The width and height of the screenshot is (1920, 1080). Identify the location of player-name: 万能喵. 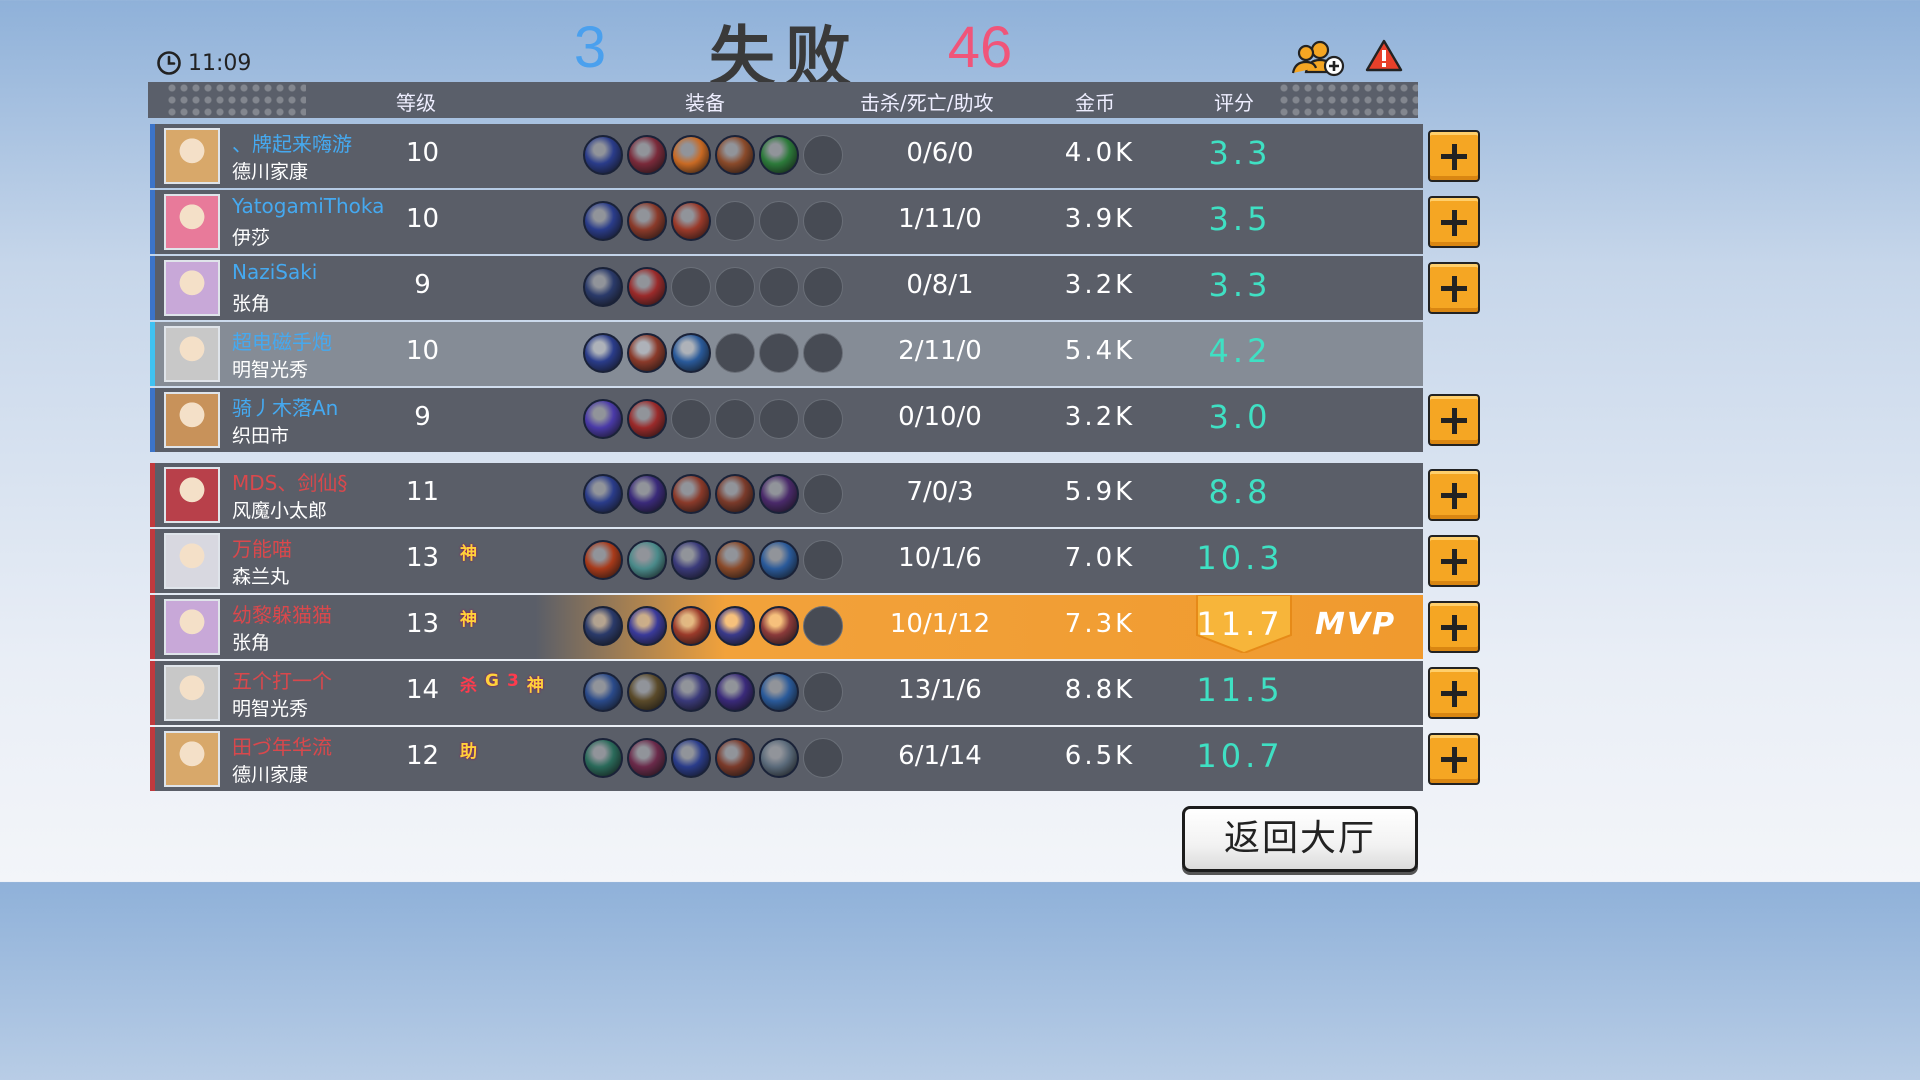
(262, 549).